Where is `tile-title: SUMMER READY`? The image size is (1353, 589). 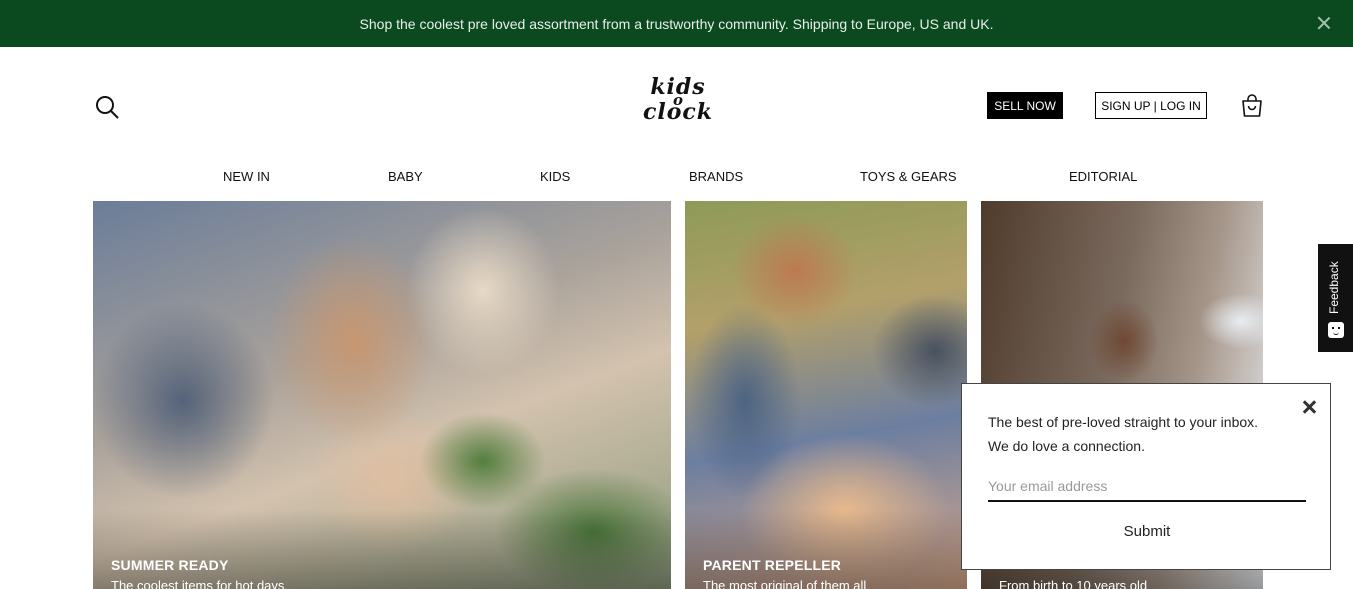
tile-title: SUMMER READY is located at coordinates (170, 565).